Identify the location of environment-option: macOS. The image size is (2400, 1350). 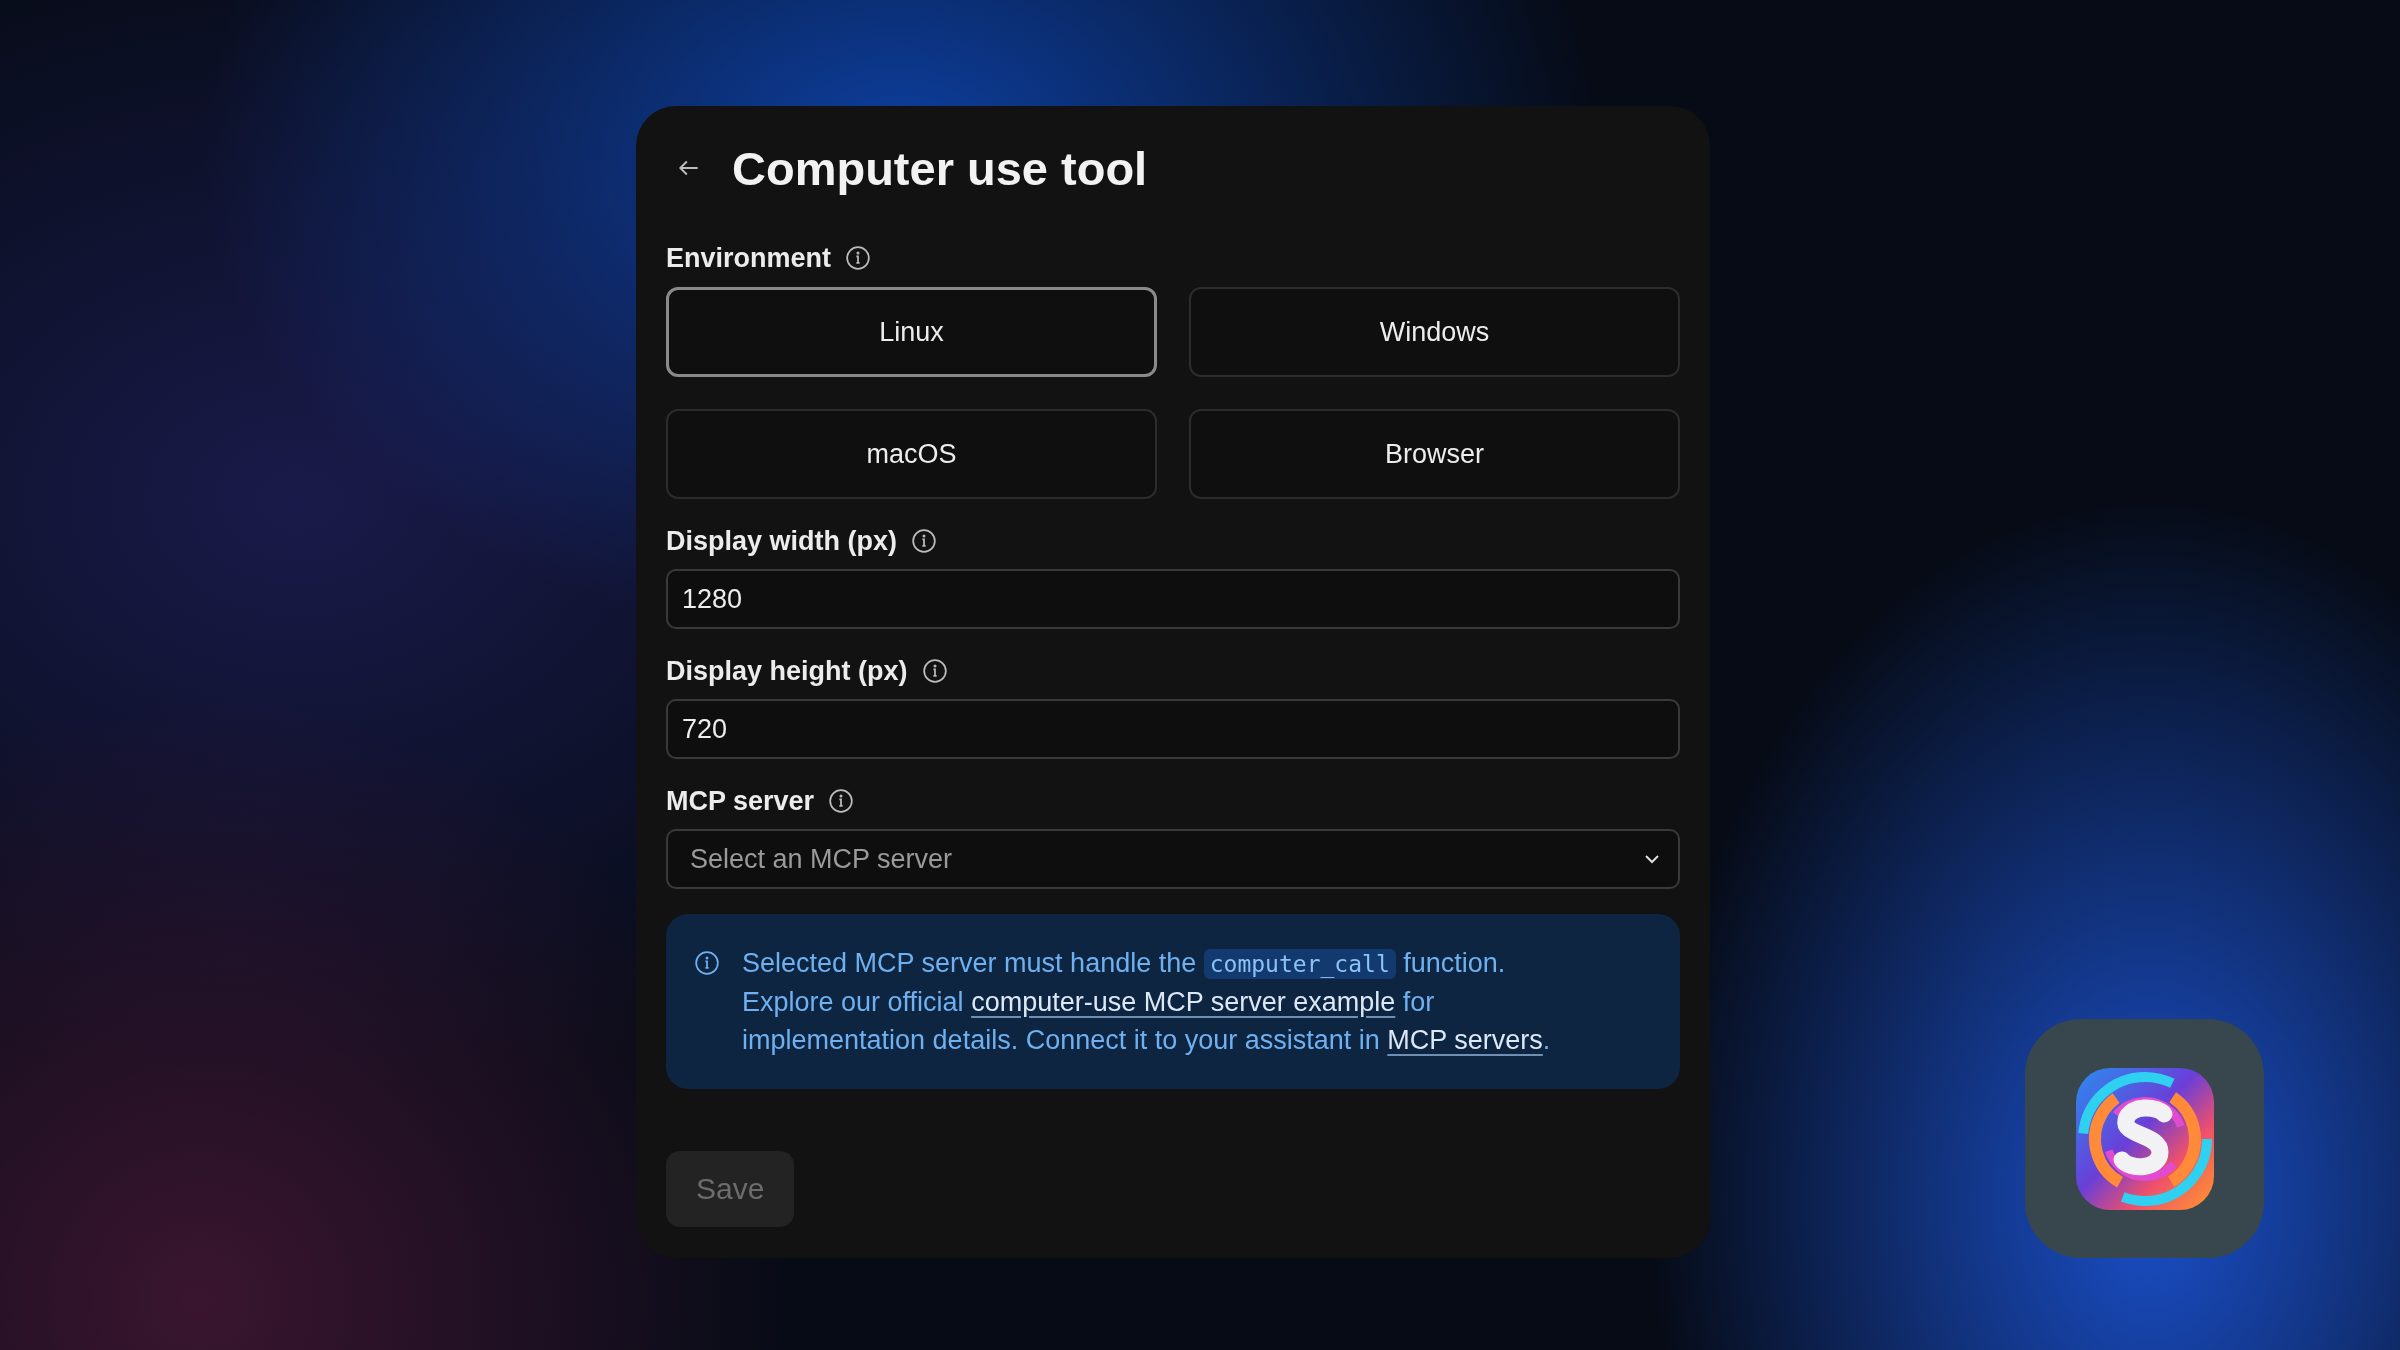
(911, 454).